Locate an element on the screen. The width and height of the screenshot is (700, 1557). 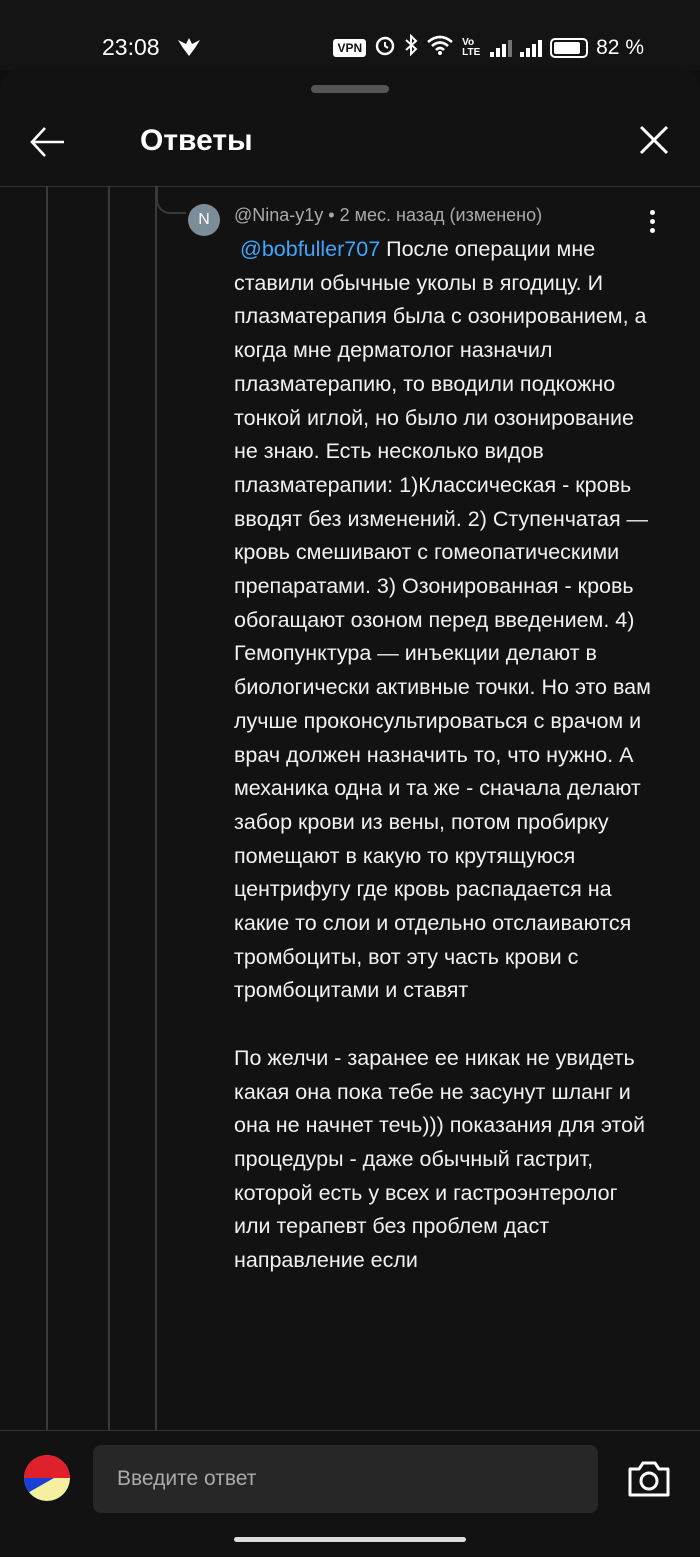
notification-eagle-icon is located at coordinates (189, 50).